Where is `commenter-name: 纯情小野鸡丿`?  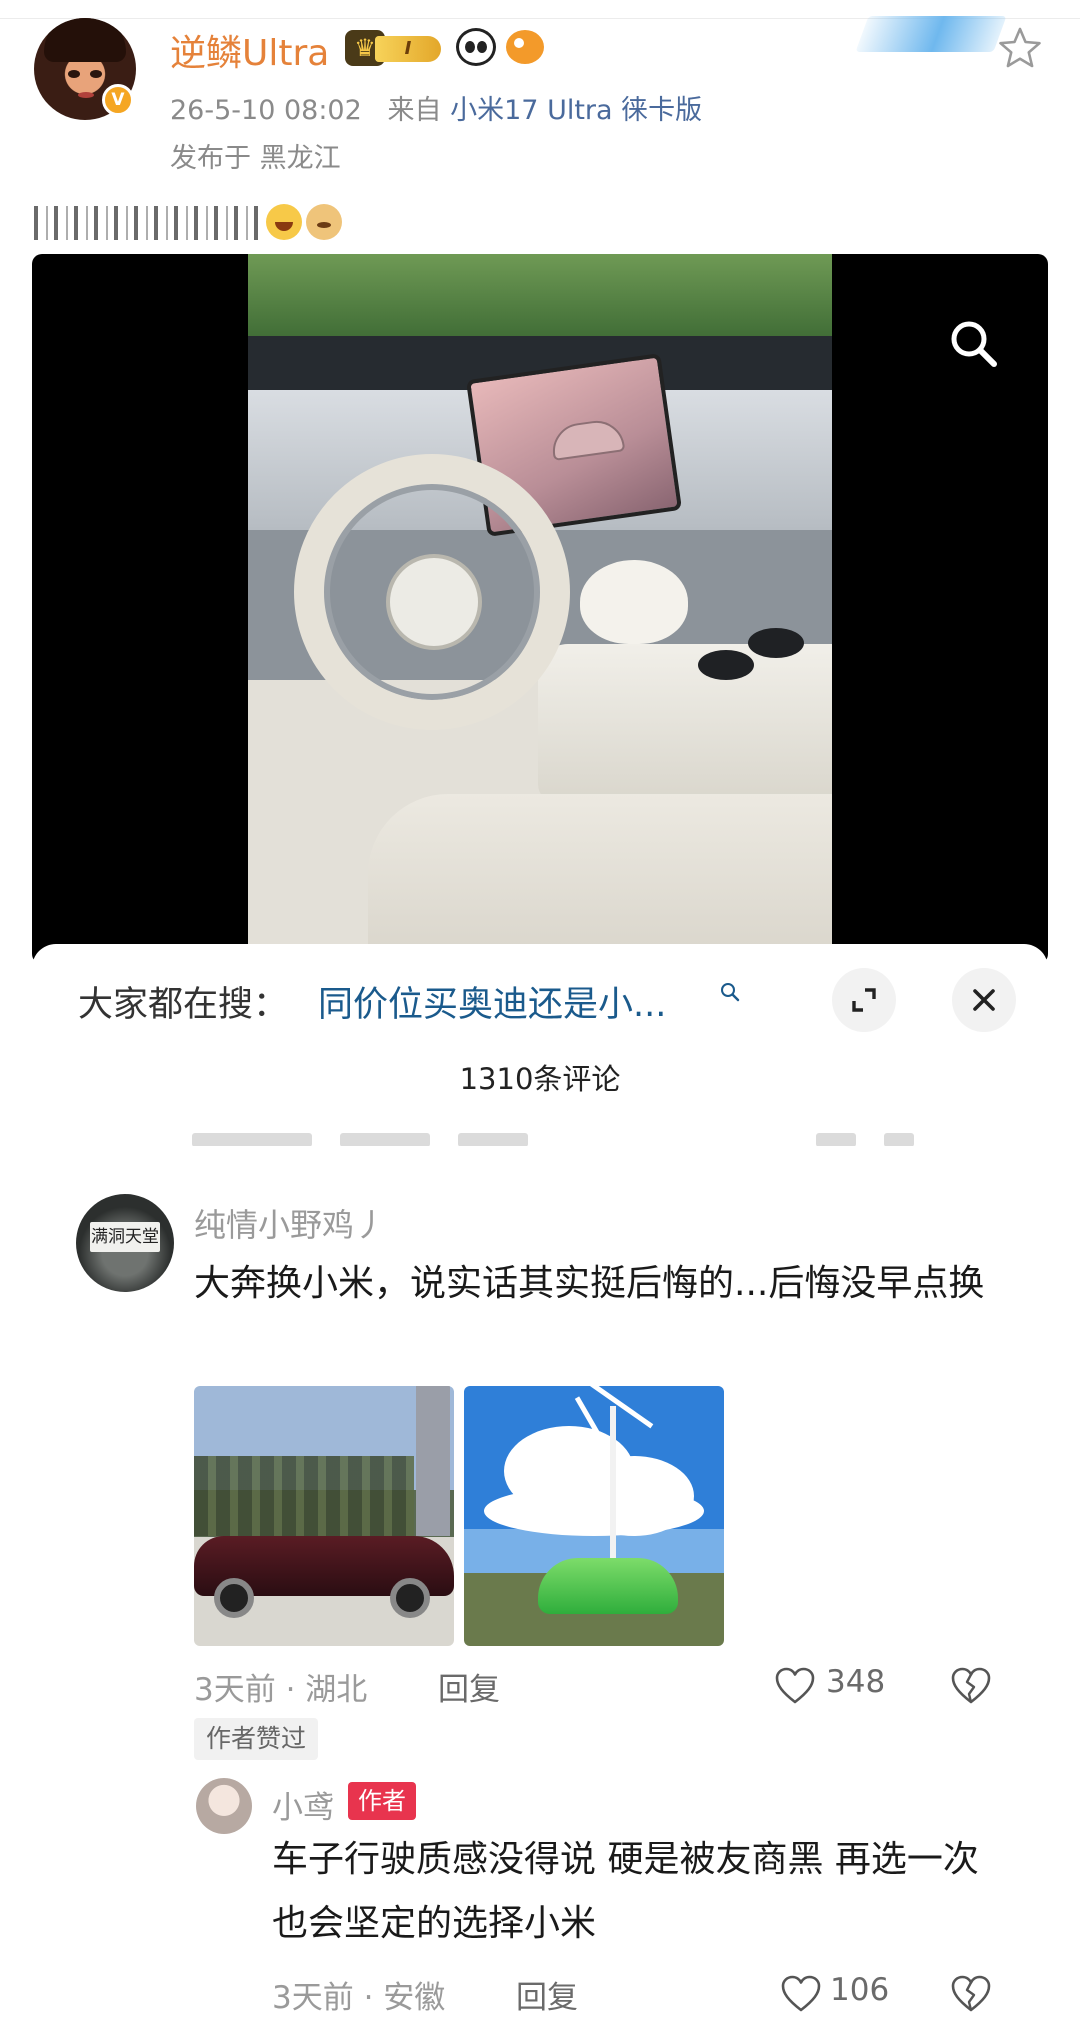 commenter-name: 纯情小野鸡丿 is located at coordinates (290, 1223).